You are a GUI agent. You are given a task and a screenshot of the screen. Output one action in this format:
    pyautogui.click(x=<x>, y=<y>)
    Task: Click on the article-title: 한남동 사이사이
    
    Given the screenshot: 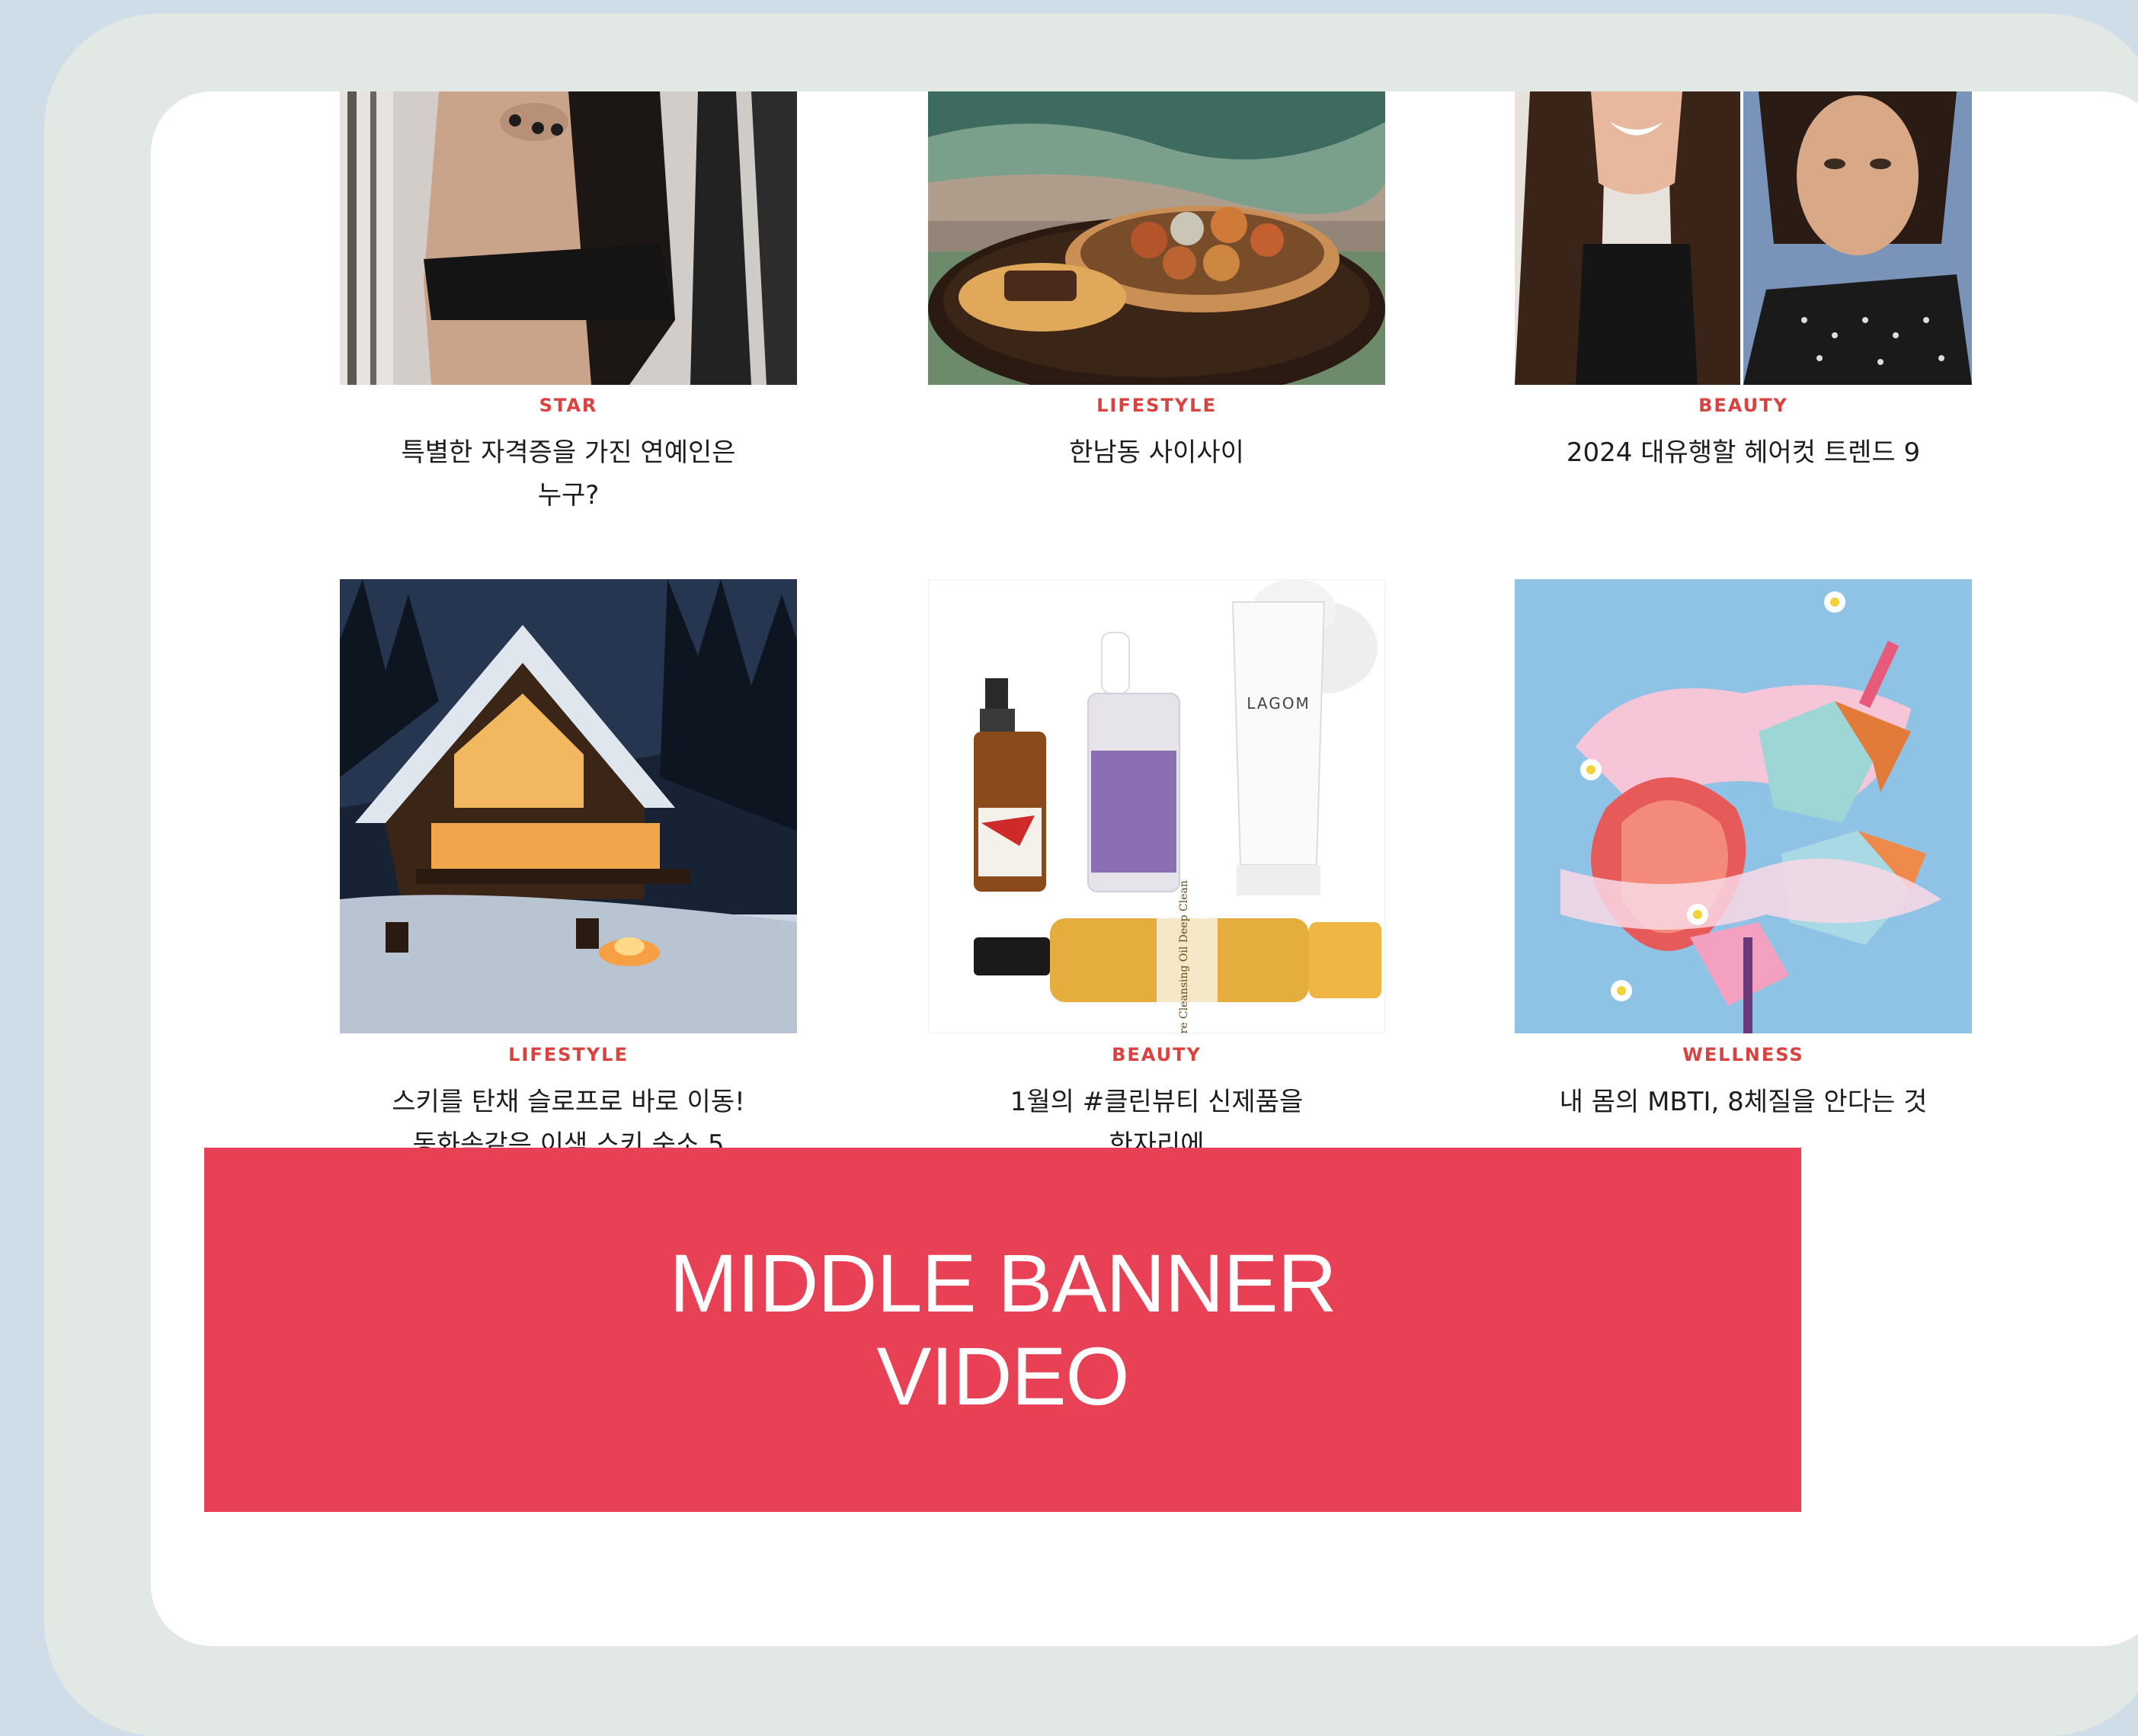 What is the action you would take?
    pyautogui.click(x=1156, y=452)
    